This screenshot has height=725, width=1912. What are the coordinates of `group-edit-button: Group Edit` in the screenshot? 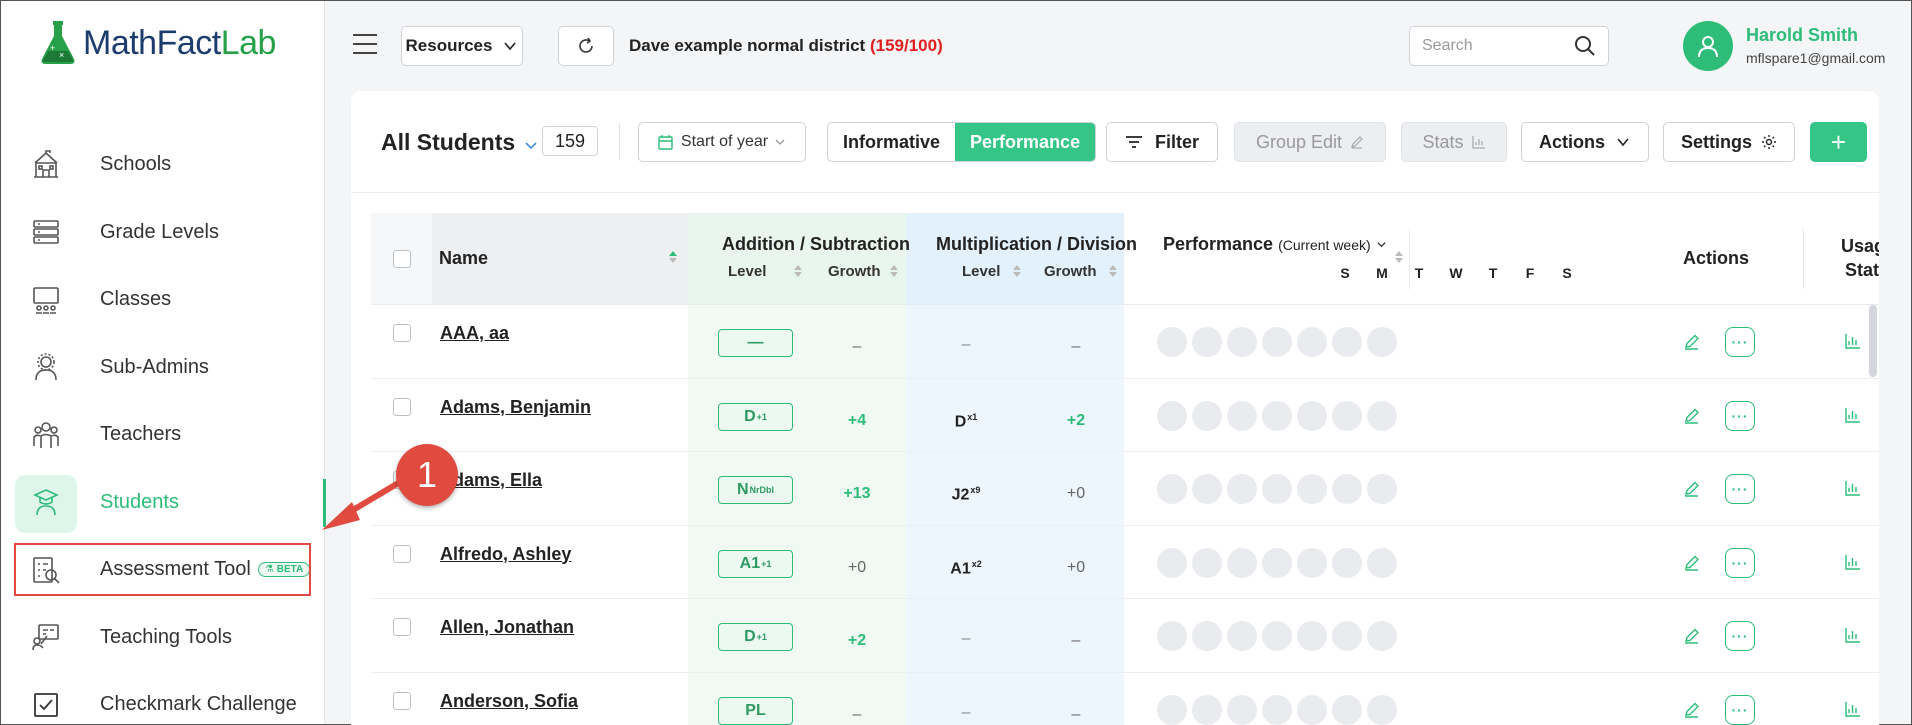 It's located at (1310, 142).